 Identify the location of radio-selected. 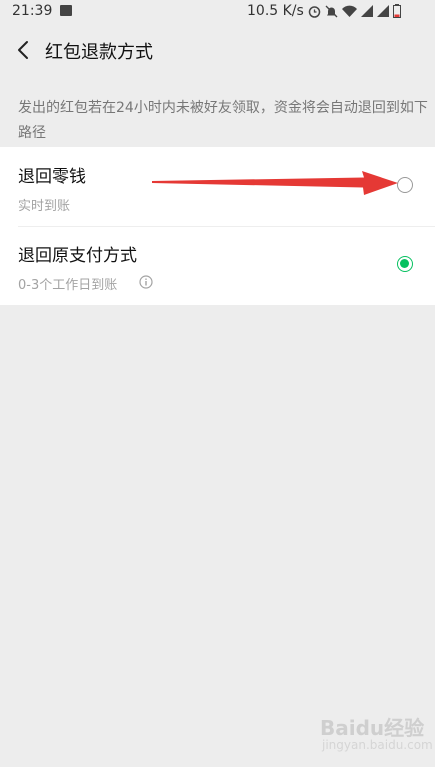
(405, 264).